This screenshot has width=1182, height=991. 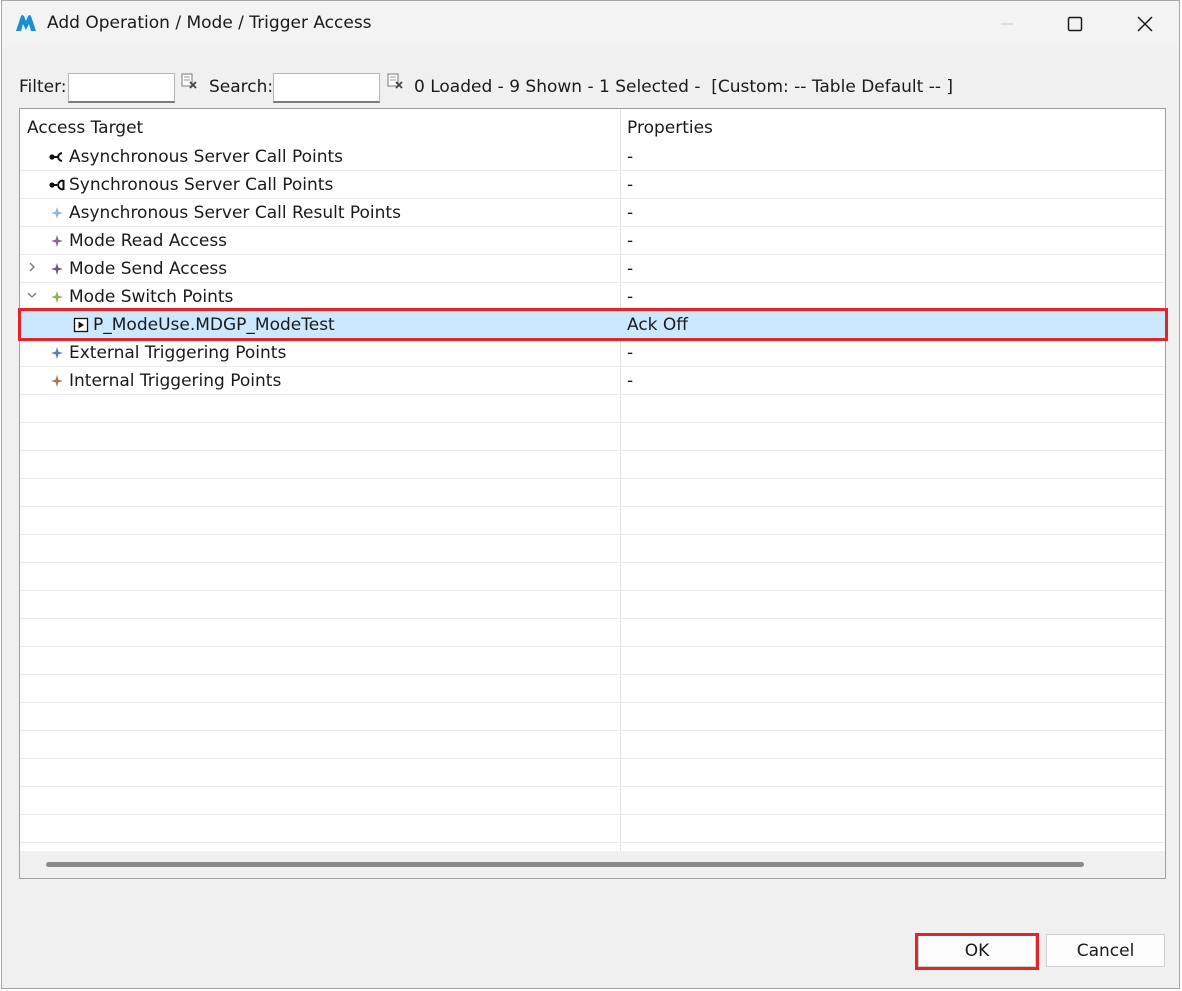 I want to click on selected-row-highlight, so click(x=593, y=324).